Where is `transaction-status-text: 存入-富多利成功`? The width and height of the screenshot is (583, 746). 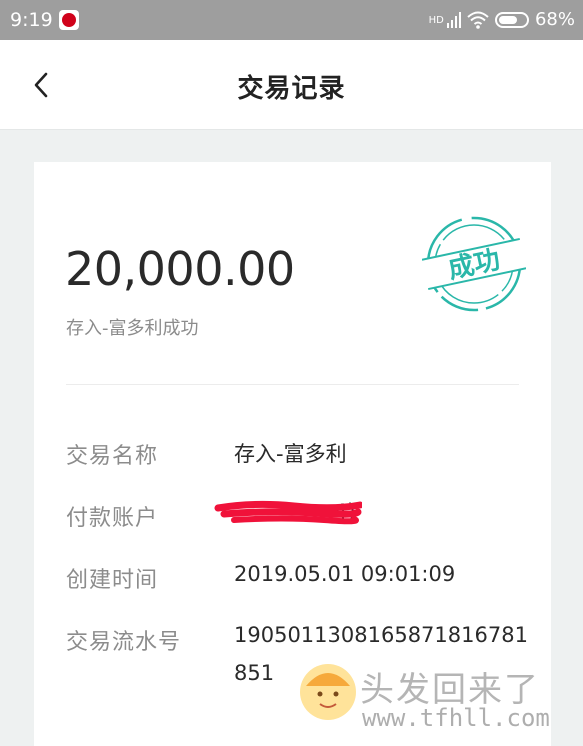
transaction-status-text: 存入-富多利成功 is located at coordinates (132, 328).